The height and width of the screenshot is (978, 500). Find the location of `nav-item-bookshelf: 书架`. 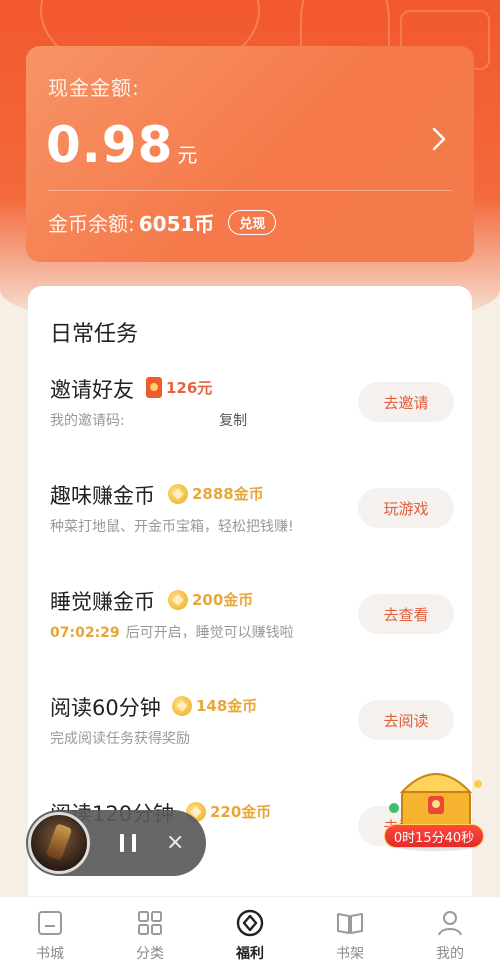

nav-item-bookshelf: 书架 is located at coordinates (350, 935).